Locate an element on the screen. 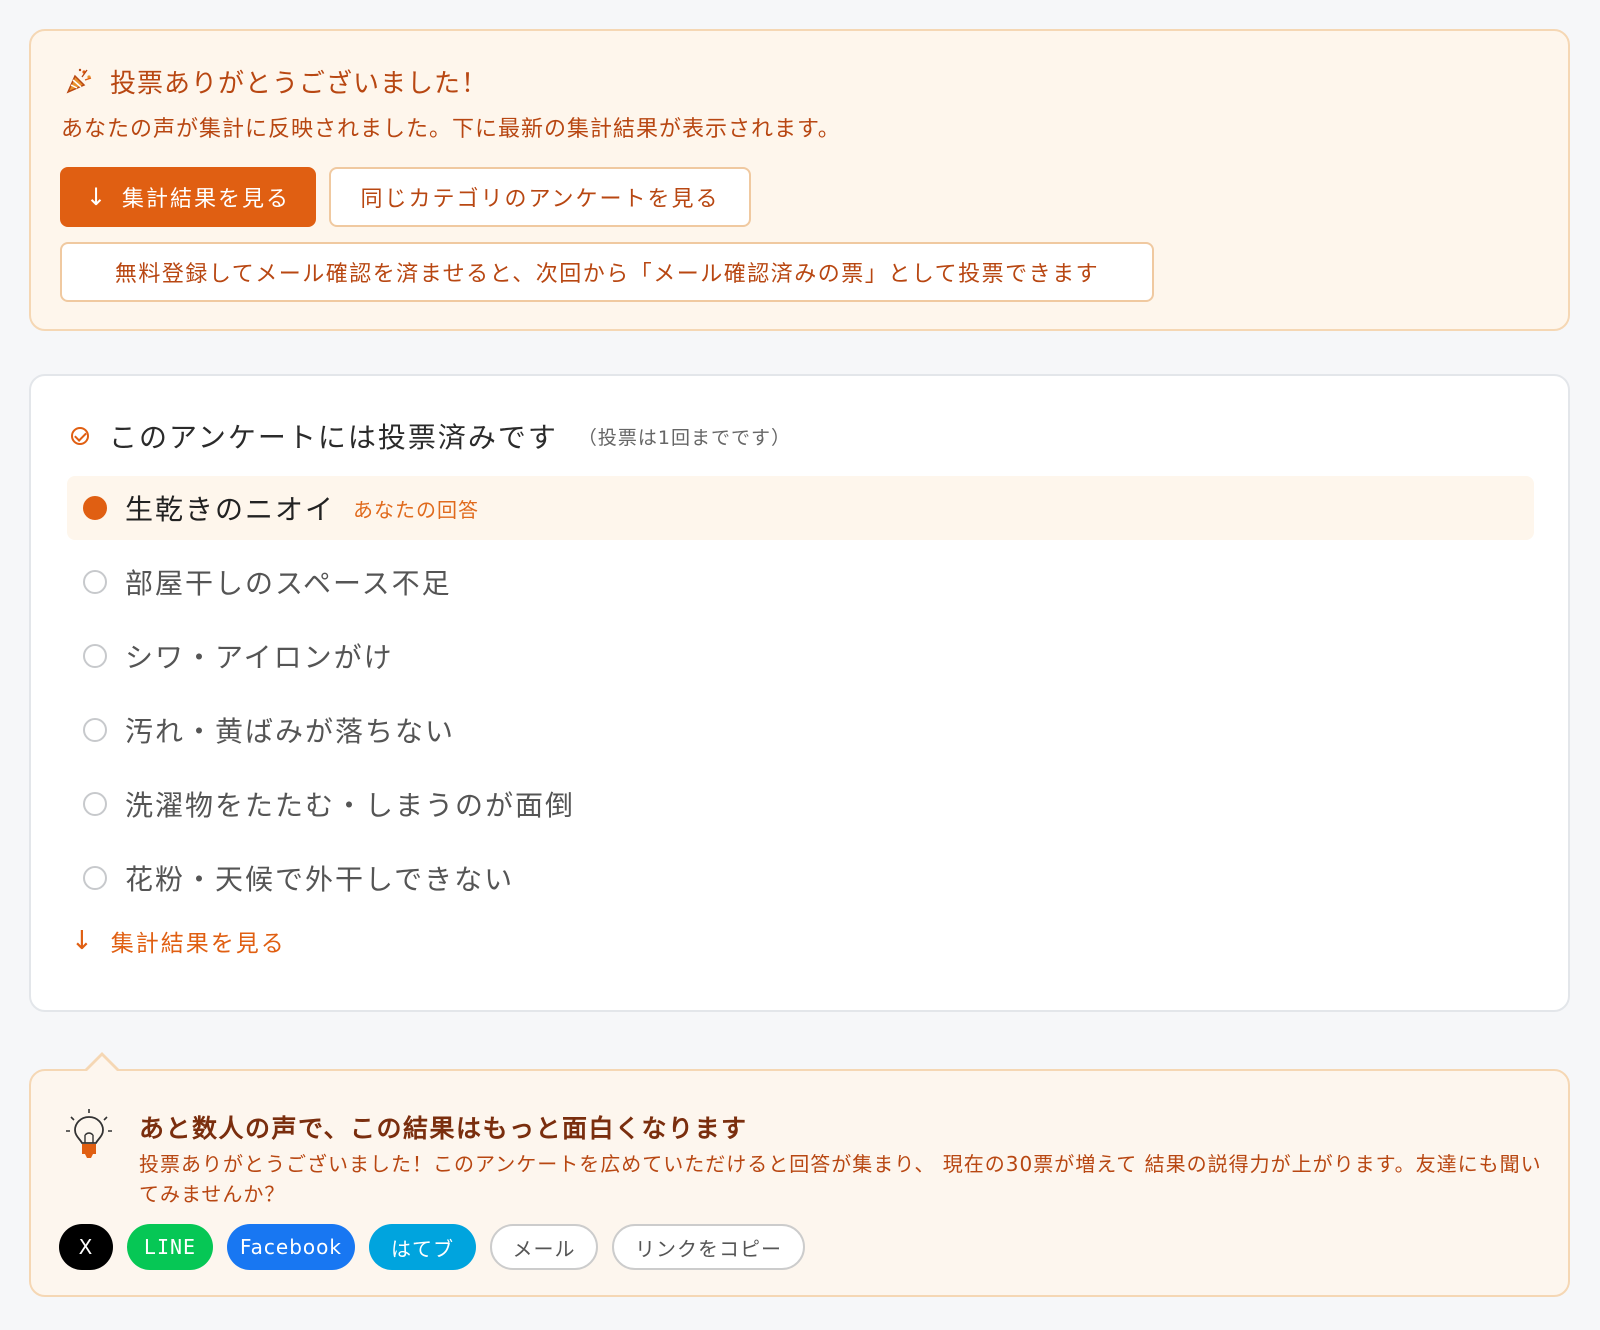 This screenshot has width=1600, height=1330. share-x-button: X is located at coordinates (86, 1247).